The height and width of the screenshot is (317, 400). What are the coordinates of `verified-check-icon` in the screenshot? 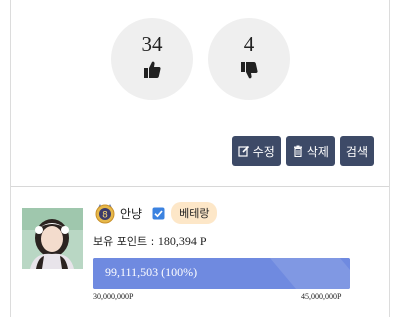 It's located at (158, 213).